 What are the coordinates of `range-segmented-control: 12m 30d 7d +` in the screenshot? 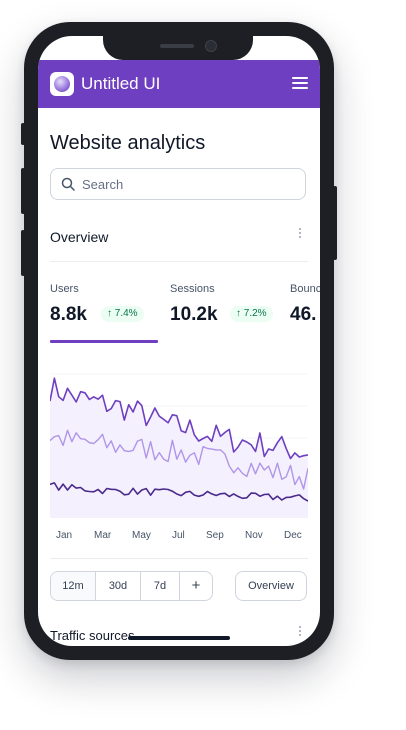 It's located at (131, 586).